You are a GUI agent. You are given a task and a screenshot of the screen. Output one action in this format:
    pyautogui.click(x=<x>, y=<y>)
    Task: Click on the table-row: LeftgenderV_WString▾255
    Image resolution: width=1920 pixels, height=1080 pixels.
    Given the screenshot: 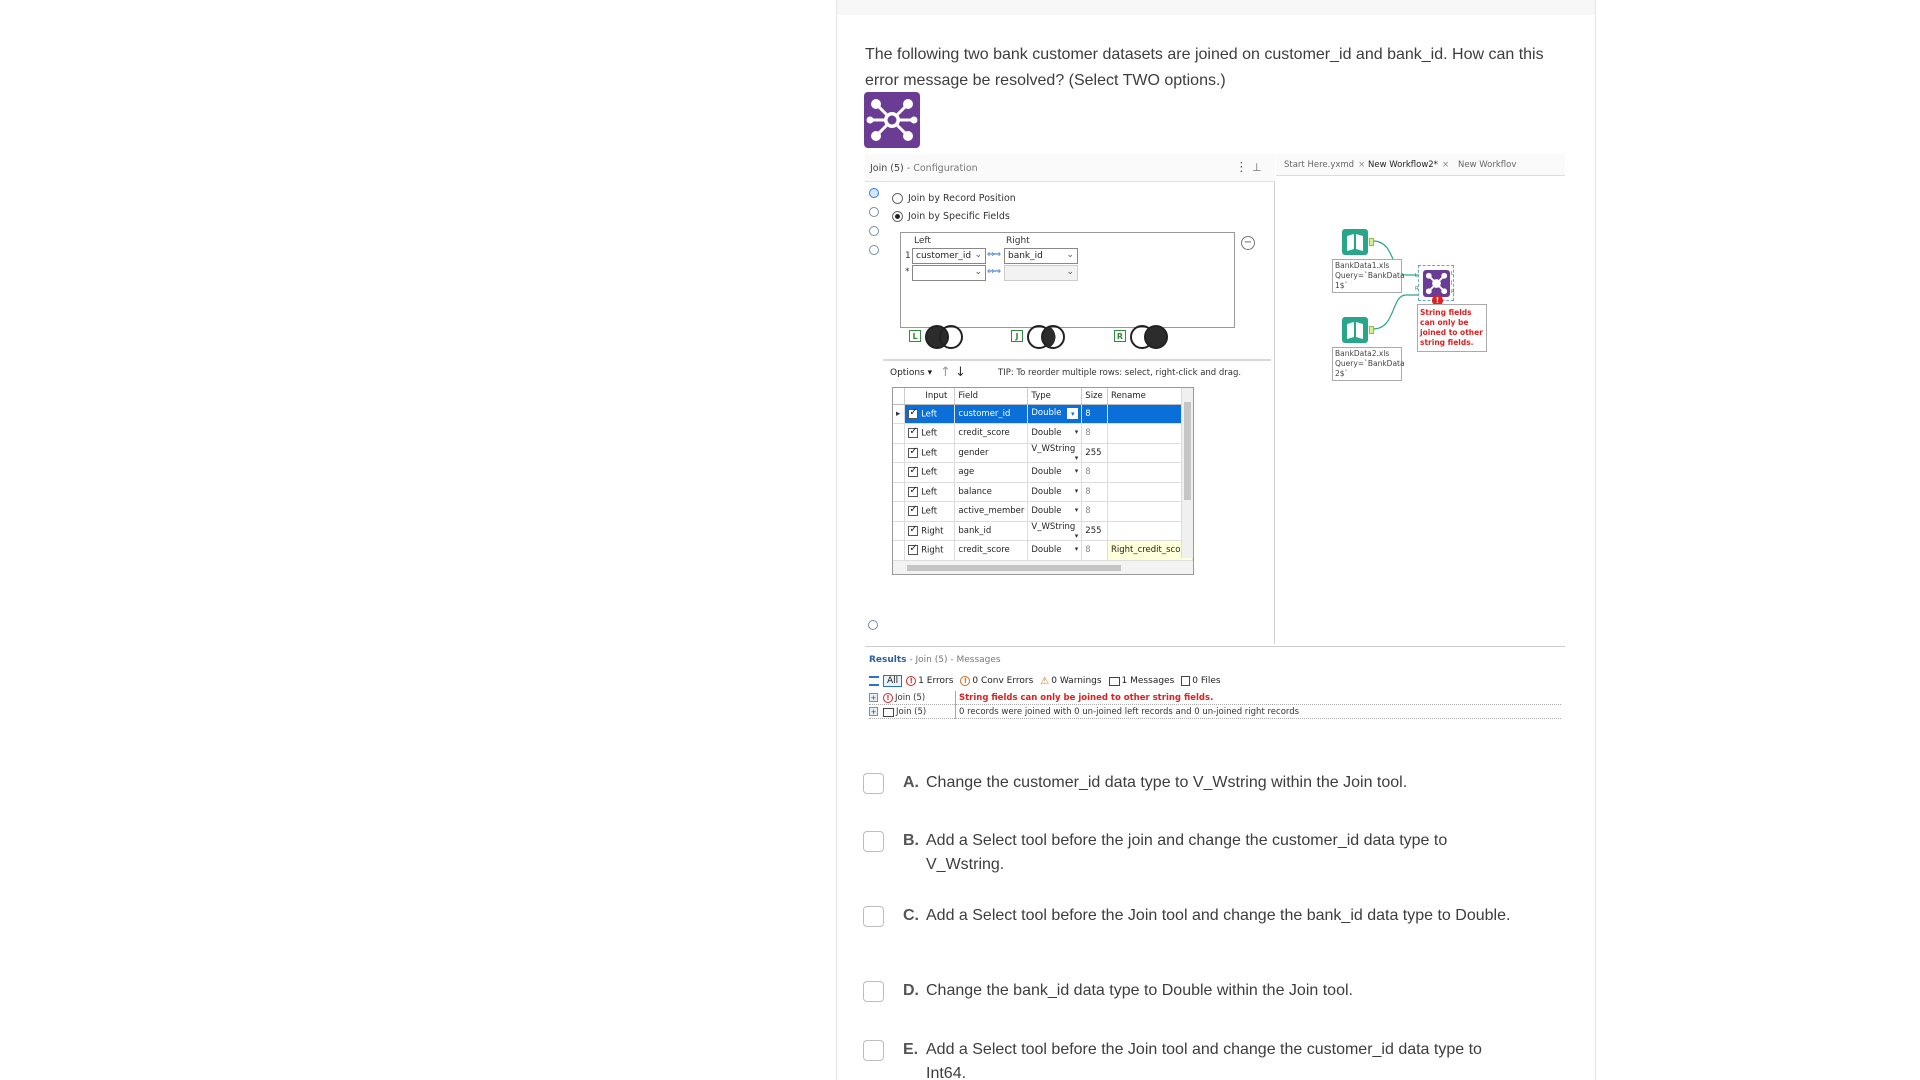 What is the action you would take?
    pyautogui.click(x=1043, y=453)
    